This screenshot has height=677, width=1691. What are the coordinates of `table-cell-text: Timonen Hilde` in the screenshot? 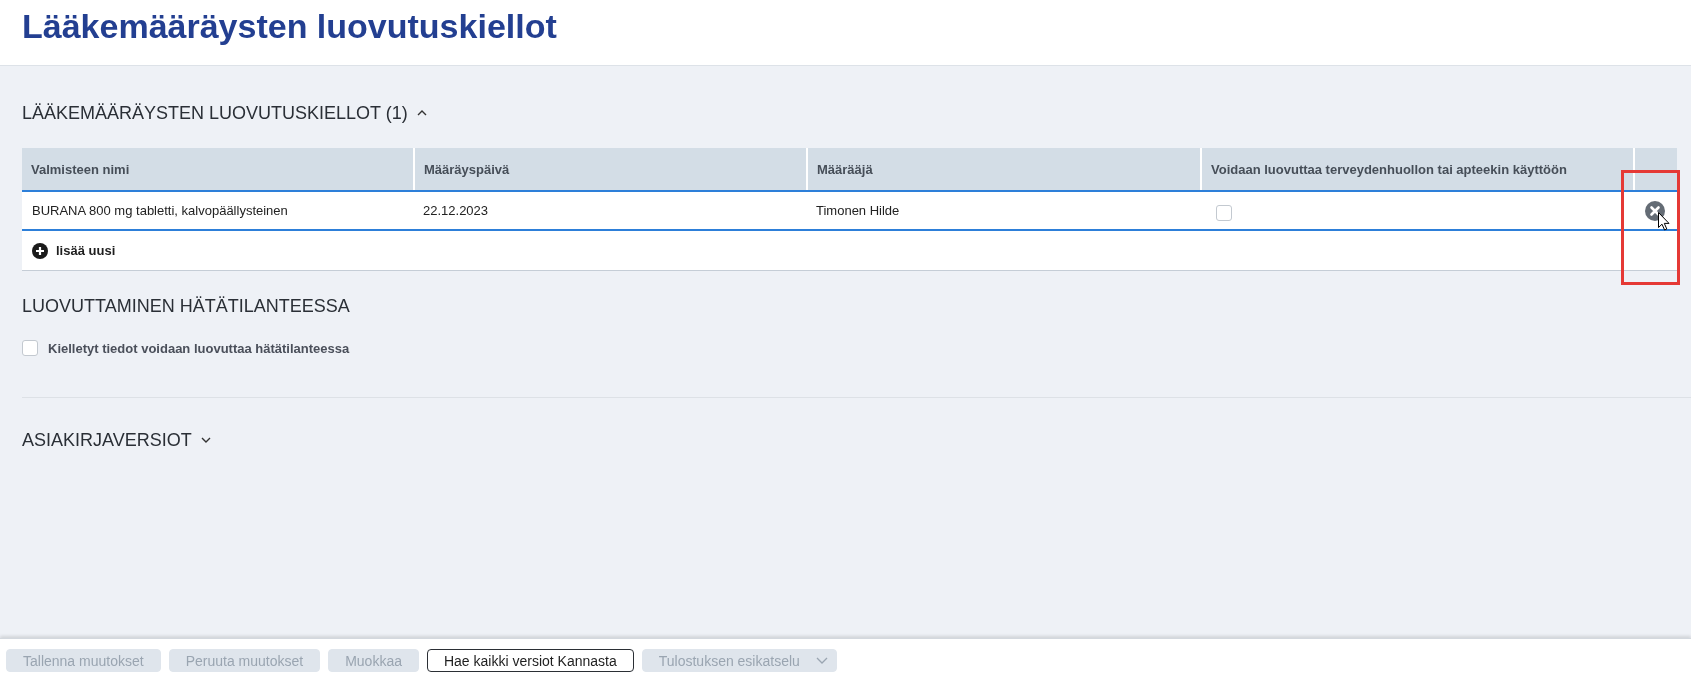 It's located at (858, 211).